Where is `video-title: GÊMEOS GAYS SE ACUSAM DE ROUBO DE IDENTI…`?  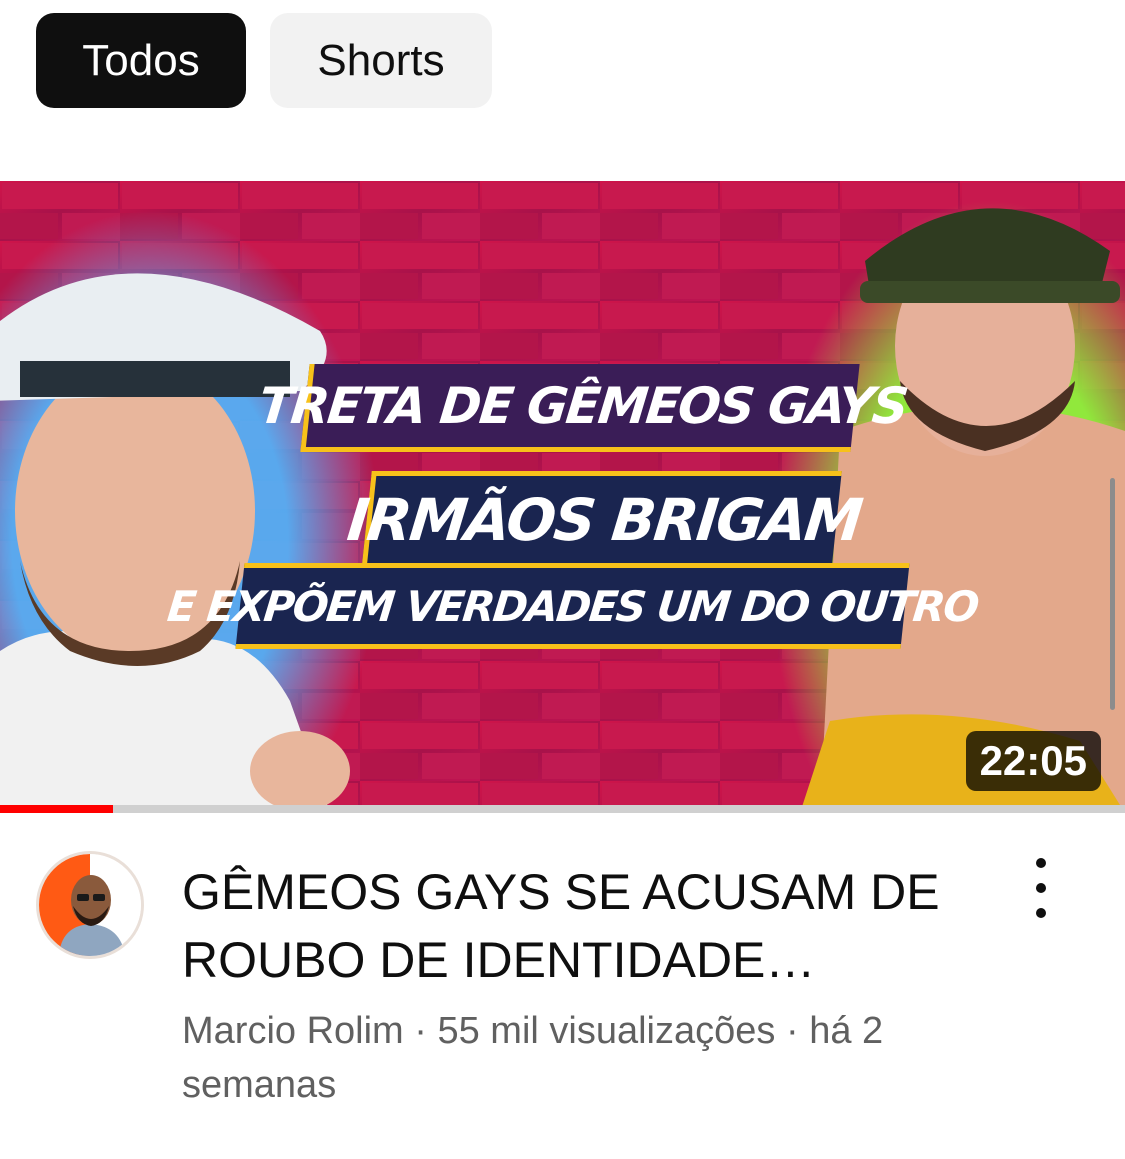
video-title: GÊMEOS GAYS SE ACUSAM DE ROUBO DE IDENTI… is located at coordinates (582, 926).